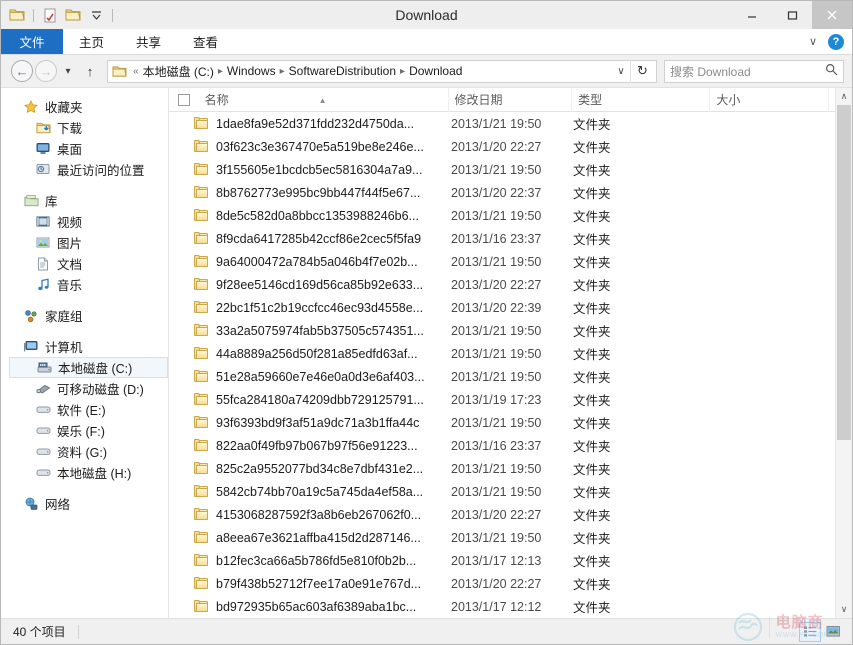 This screenshot has height=645, width=853. Describe the element at coordinates (792, 15) in the screenshot. I see `maximize-button` at that location.